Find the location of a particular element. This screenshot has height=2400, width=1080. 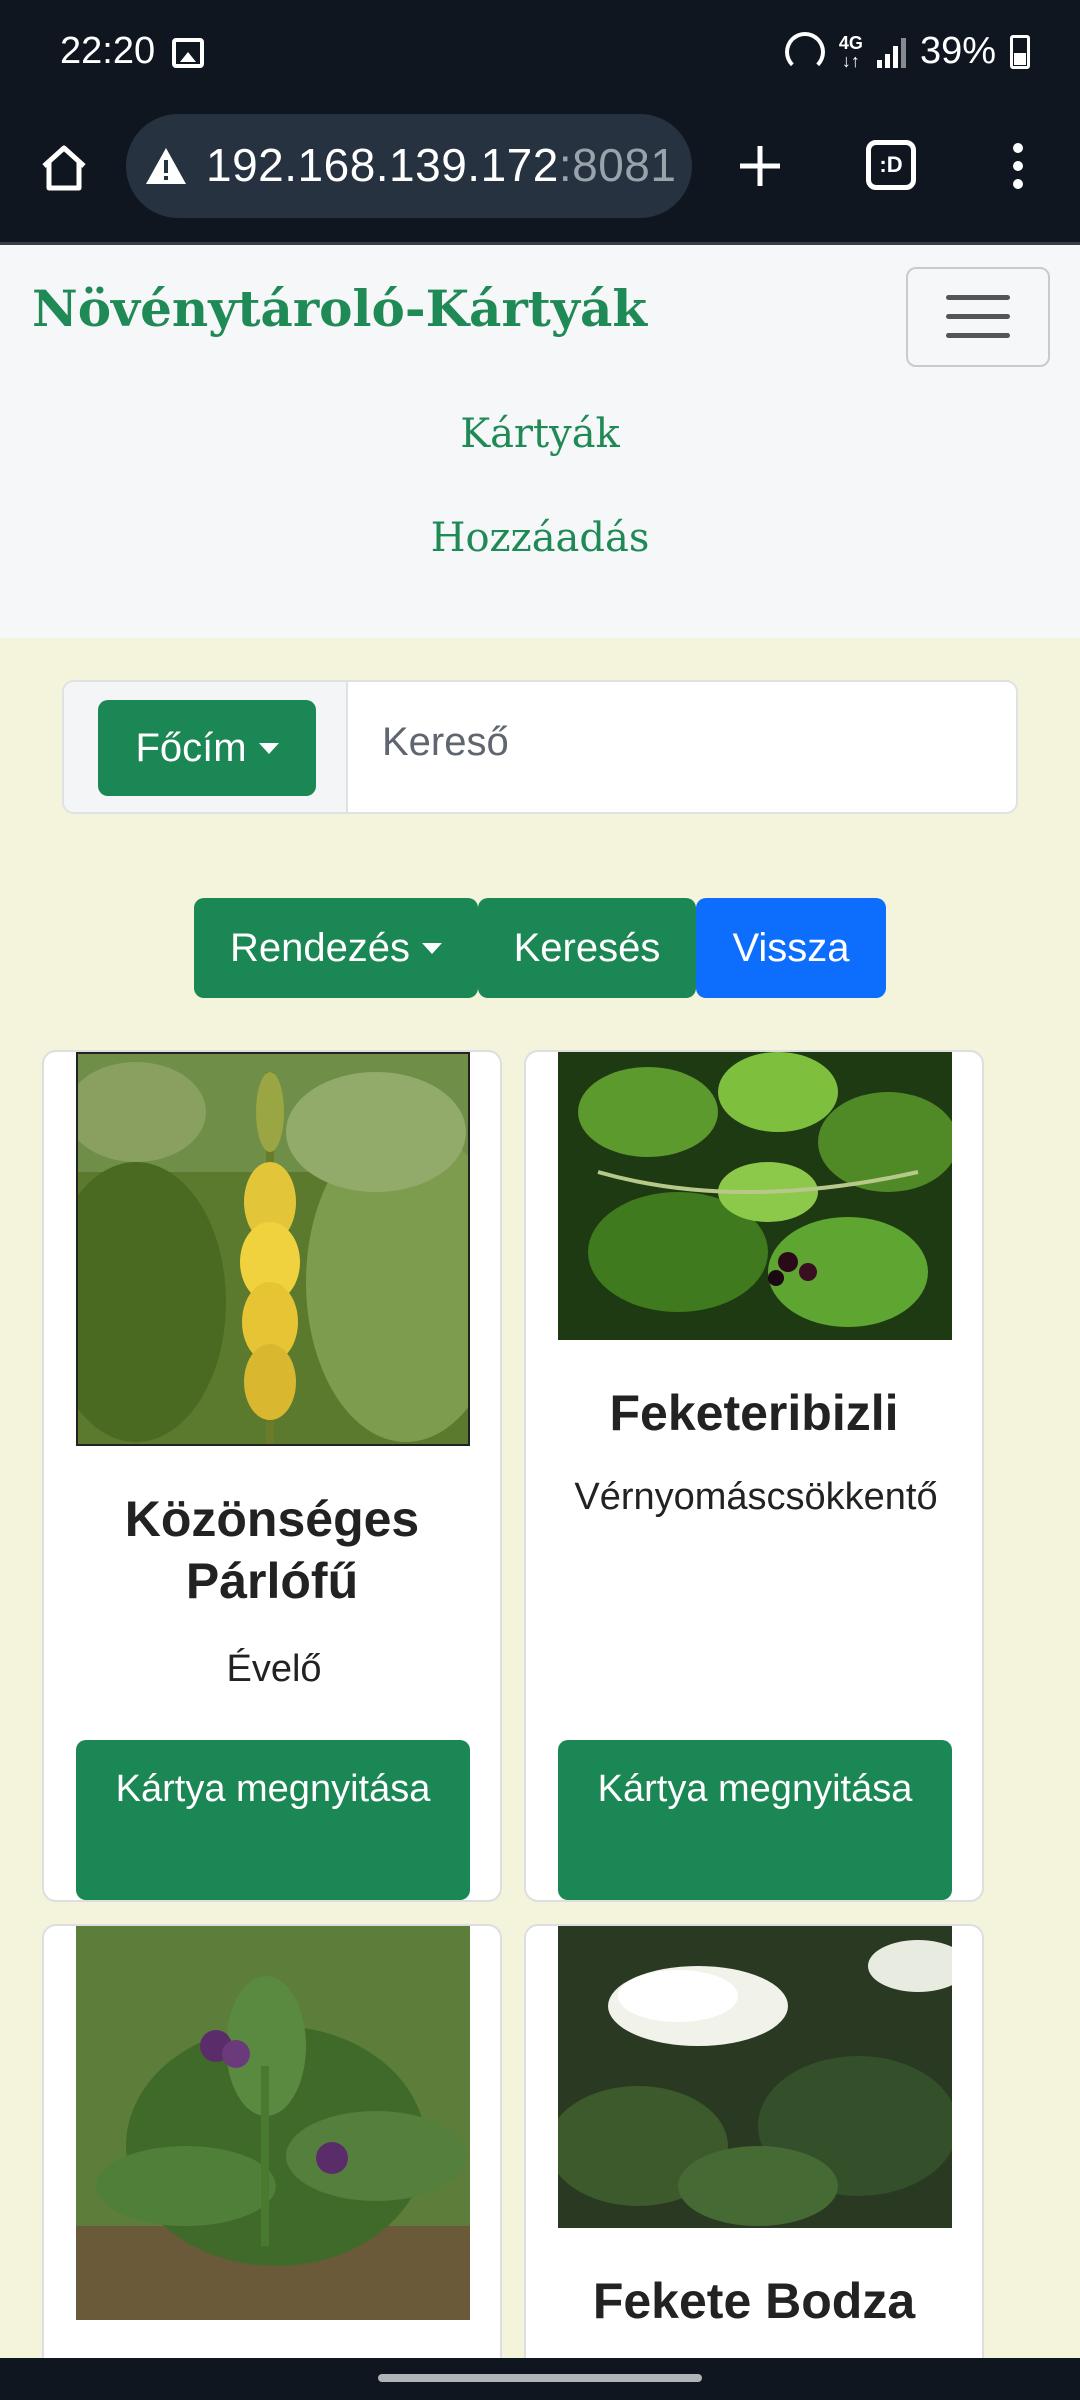

navbar-toggler is located at coordinates (978, 317).